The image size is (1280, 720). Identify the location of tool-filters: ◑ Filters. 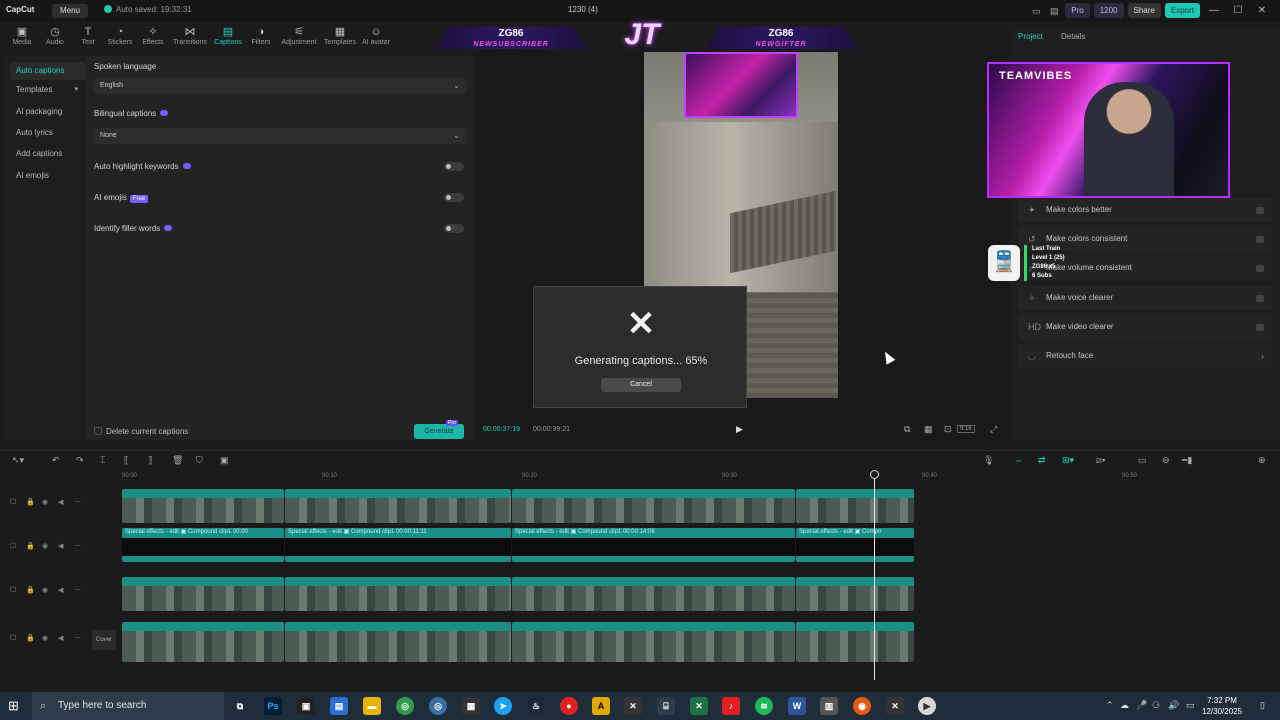
(261, 36).